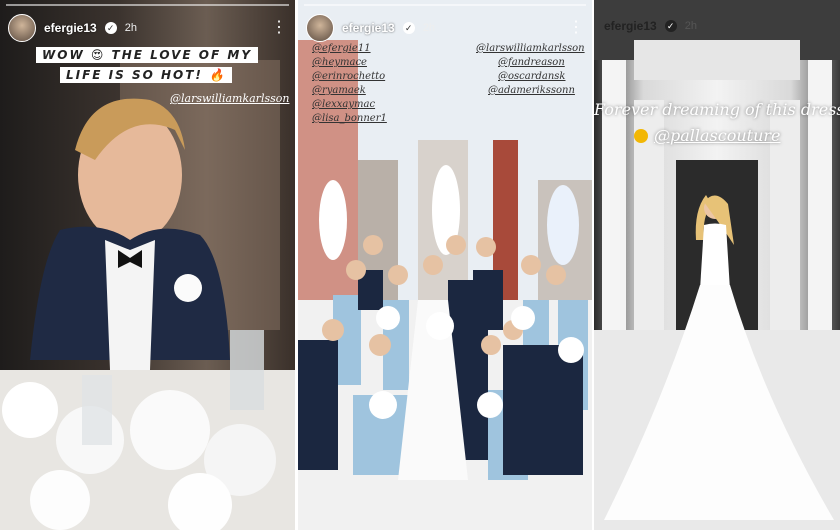 This screenshot has height=530, width=840. Describe the element at coordinates (717, 26) in the screenshot. I see `story-header: efergie13 ✓ 2h` at that location.